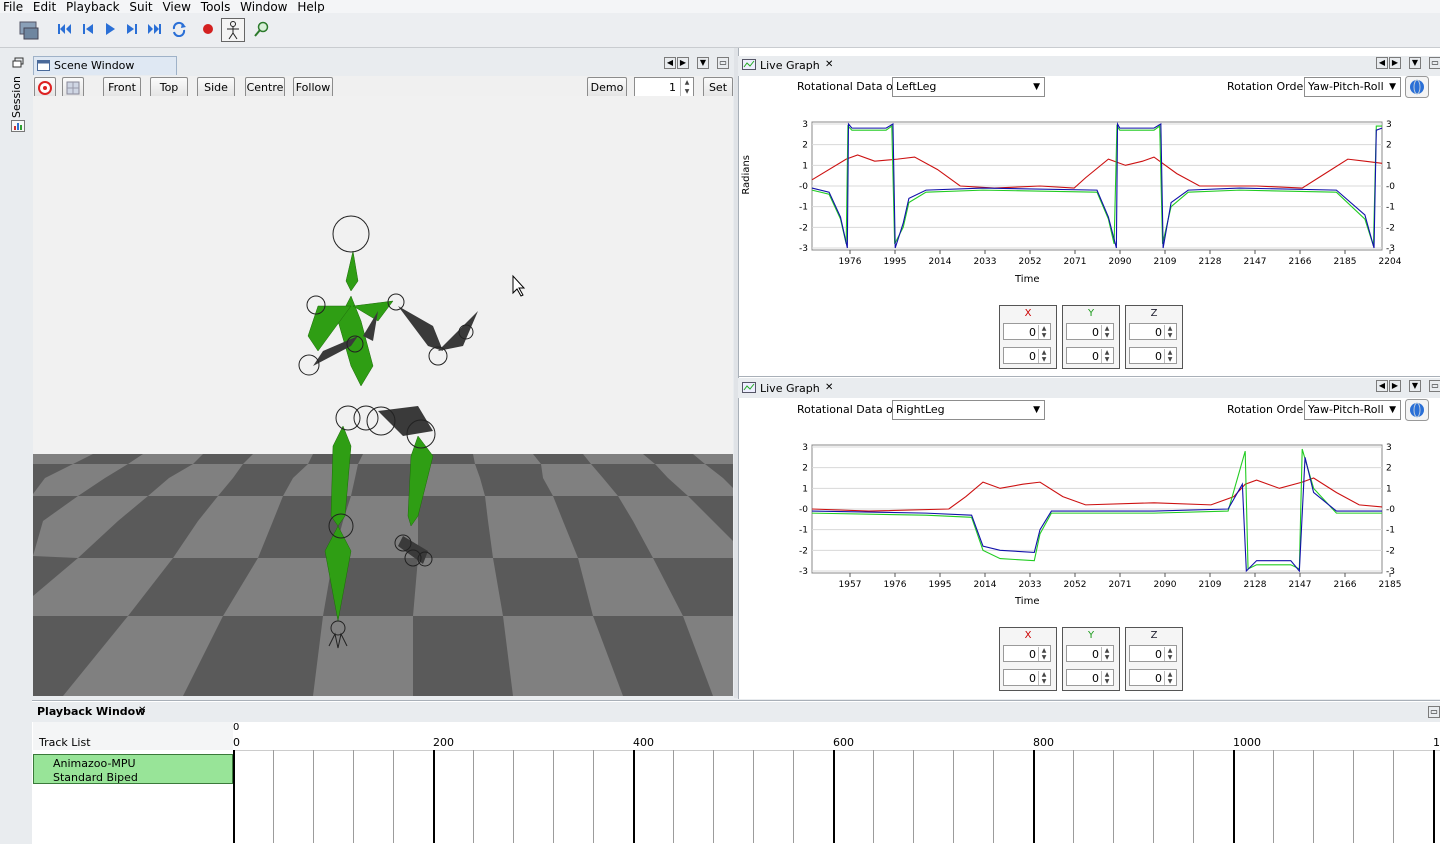  What do you see at coordinates (16, 445) in the screenshot?
I see `side-strip: Session` at bounding box center [16, 445].